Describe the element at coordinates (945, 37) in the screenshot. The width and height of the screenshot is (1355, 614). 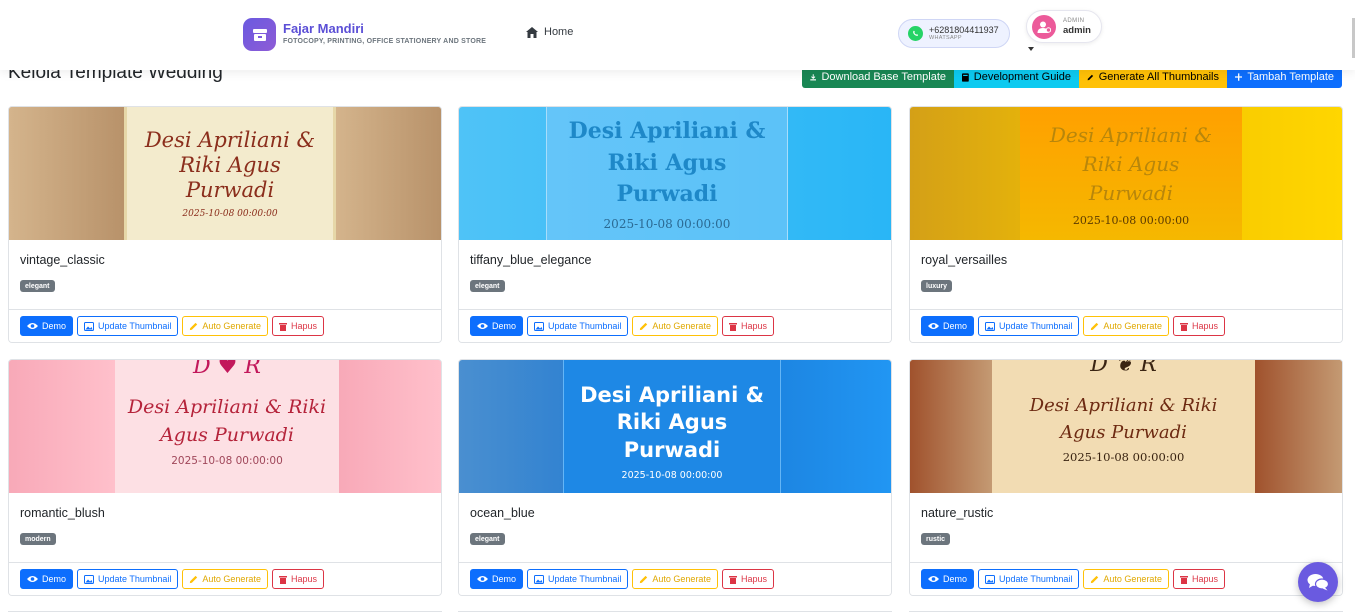
I see `whatsapp-label: WHATSAPP` at that location.